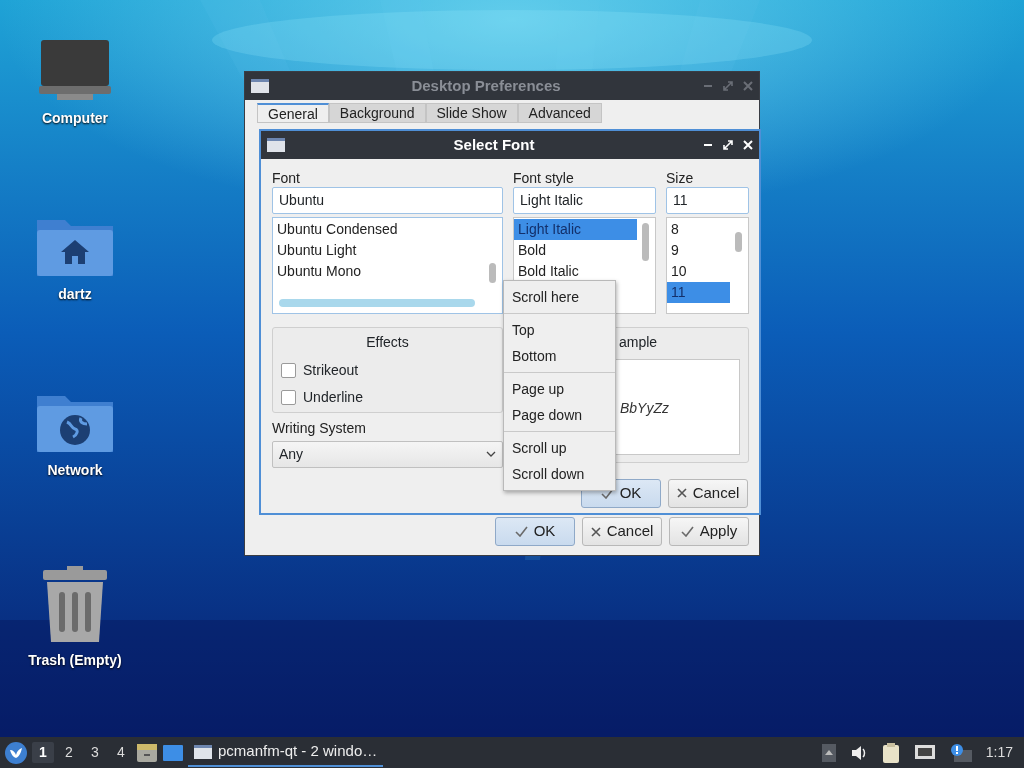  What do you see at coordinates (377, 113) in the screenshot?
I see `tab: Background` at bounding box center [377, 113].